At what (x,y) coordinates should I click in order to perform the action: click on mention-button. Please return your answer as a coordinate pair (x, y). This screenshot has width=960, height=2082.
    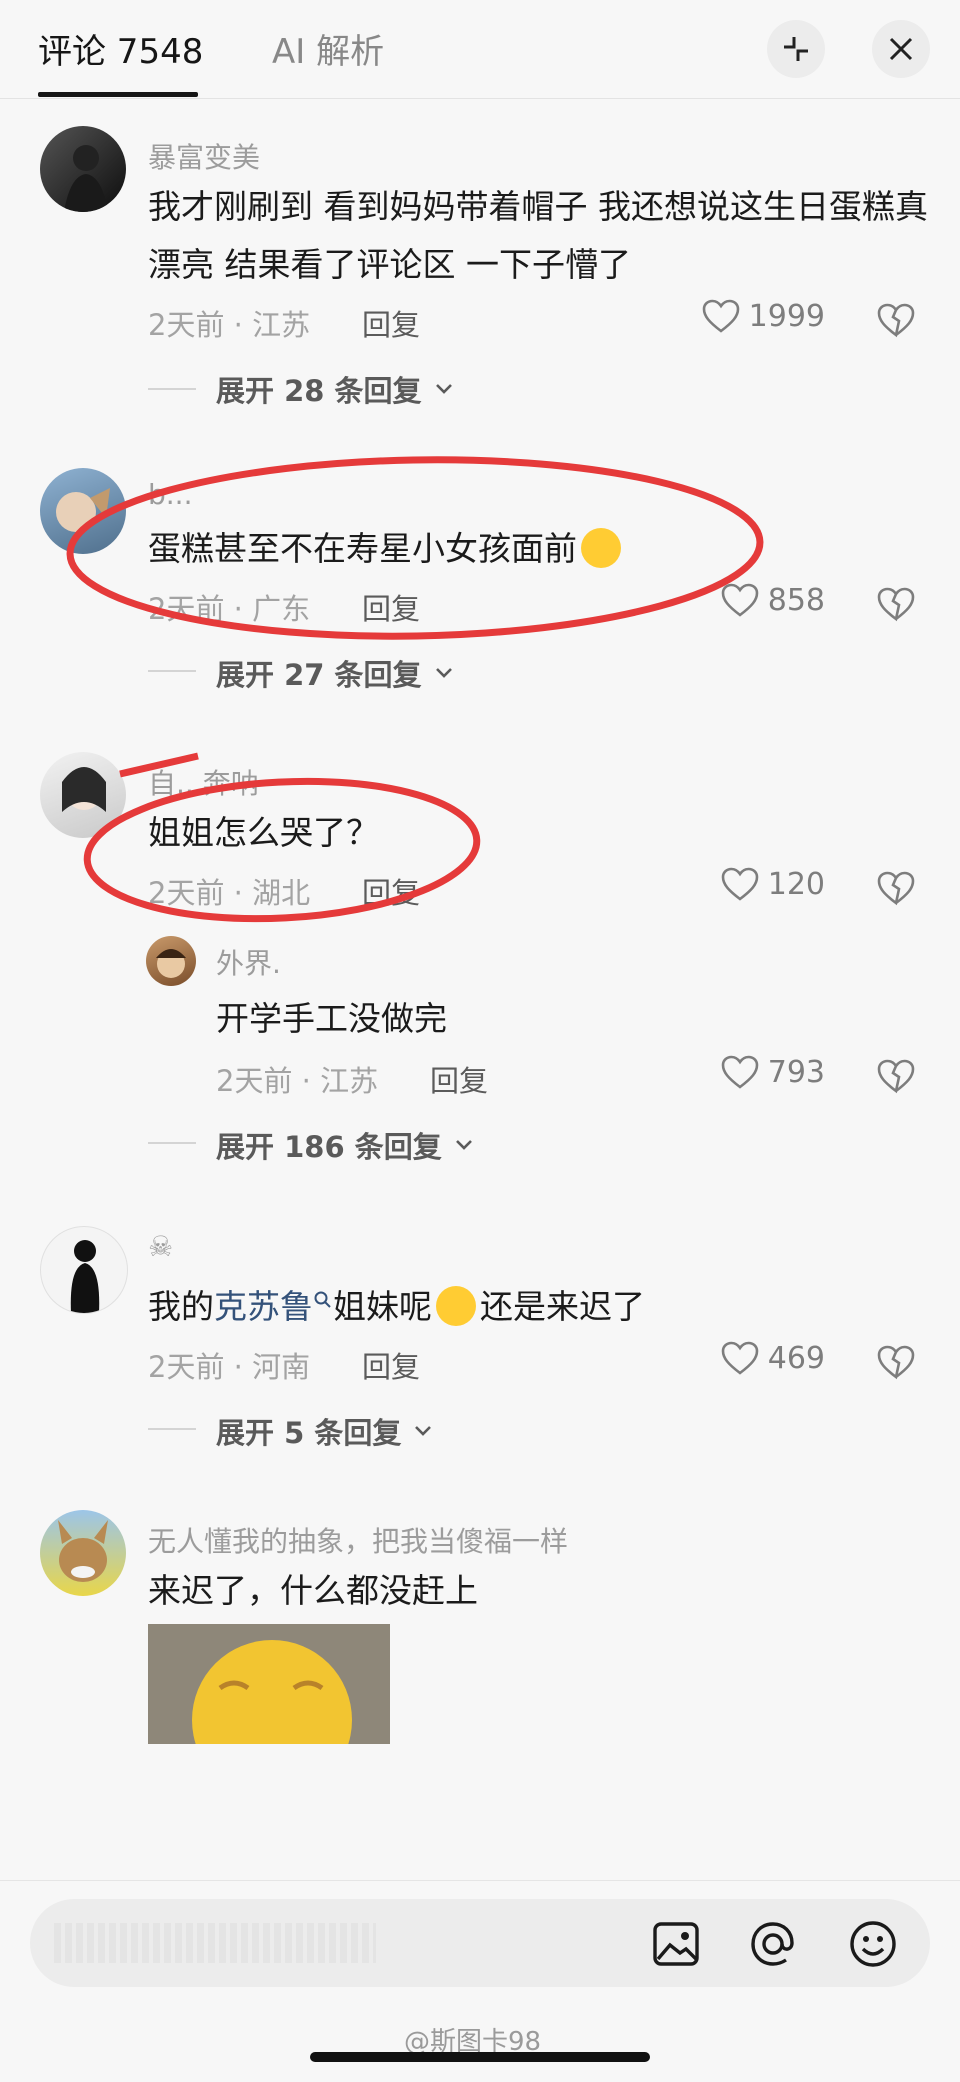
    Looking at the image, I should click on (773, 1946).